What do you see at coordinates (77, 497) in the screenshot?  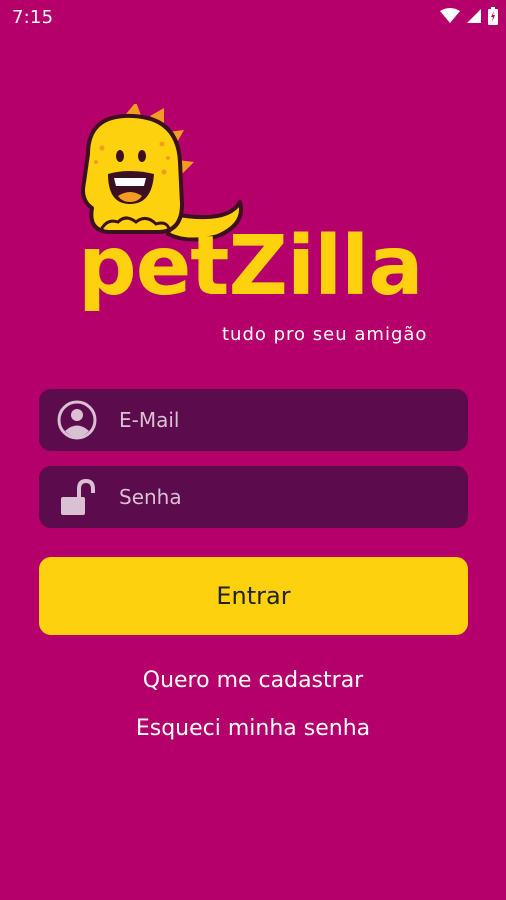 I see `unlock-icon` at bounding box center [77, 497].